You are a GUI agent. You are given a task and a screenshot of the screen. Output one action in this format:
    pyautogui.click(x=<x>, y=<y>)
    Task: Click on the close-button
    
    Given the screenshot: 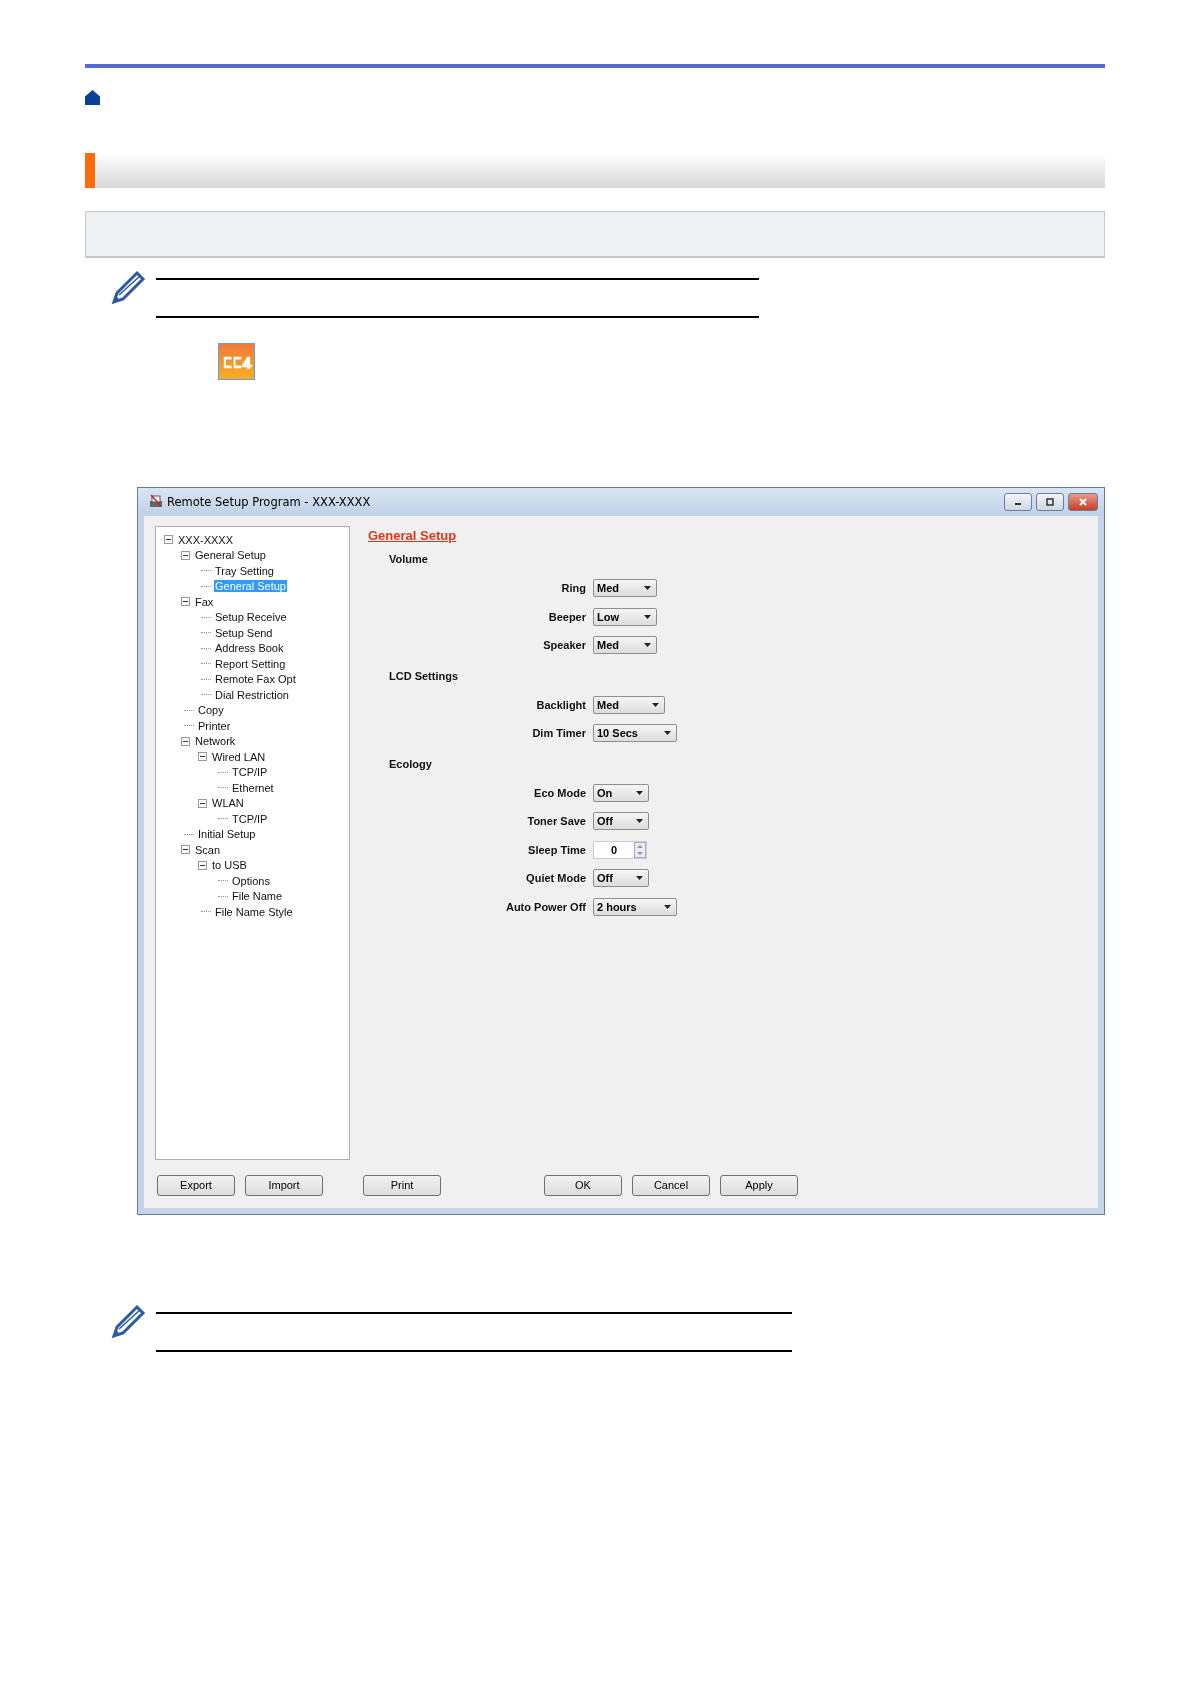 What is the action you would take?
    pyautogui.click(x=1083, y=502)
    